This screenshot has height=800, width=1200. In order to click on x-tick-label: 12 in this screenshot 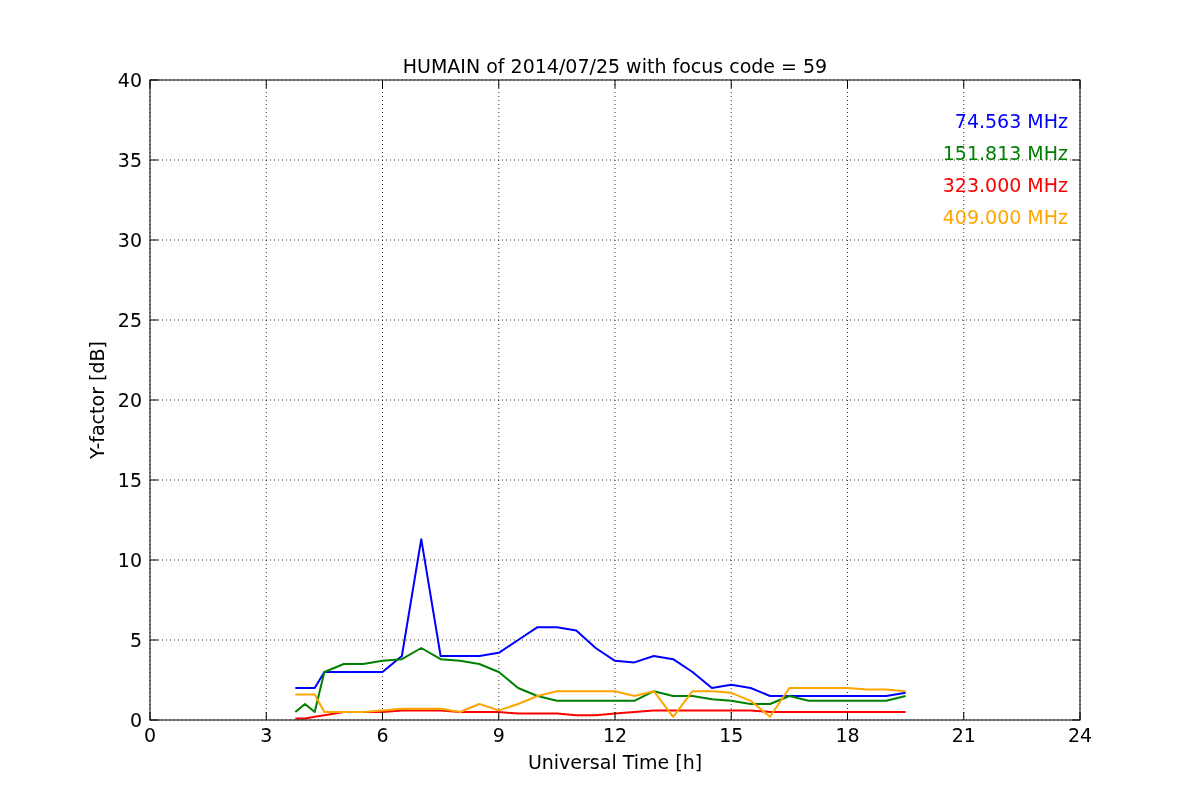, I will do `click(615, 735)`.